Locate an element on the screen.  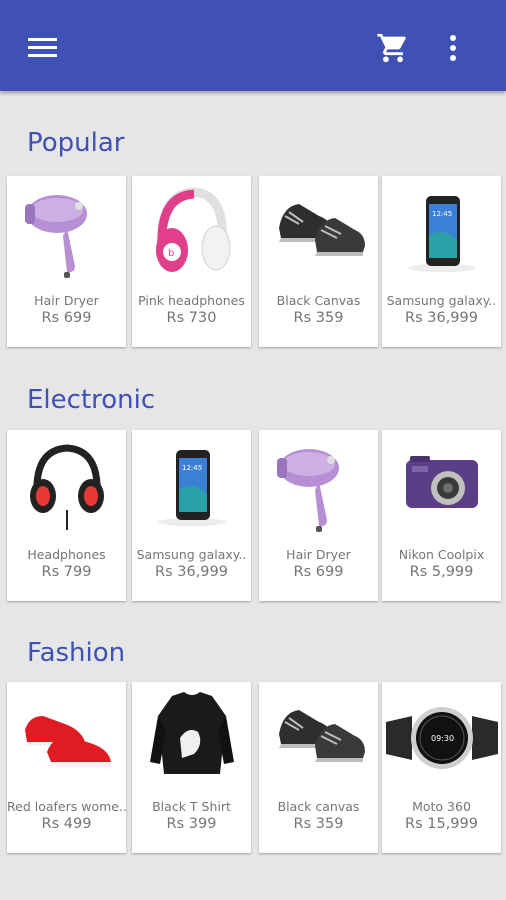
product-card: Black T Shirt Rs 399 is located at coordinates (191, 767).